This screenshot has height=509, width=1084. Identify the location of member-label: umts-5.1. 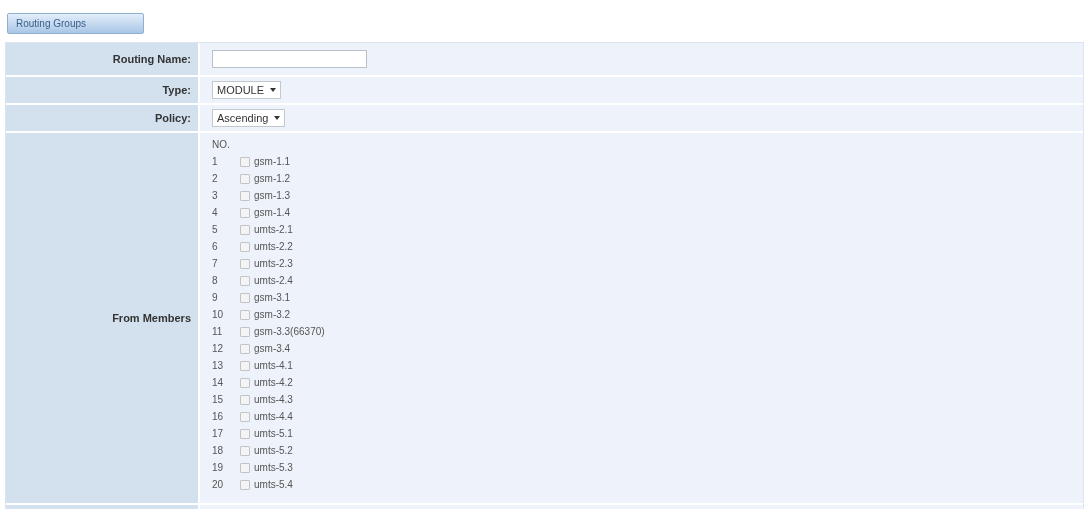
(273, 434).